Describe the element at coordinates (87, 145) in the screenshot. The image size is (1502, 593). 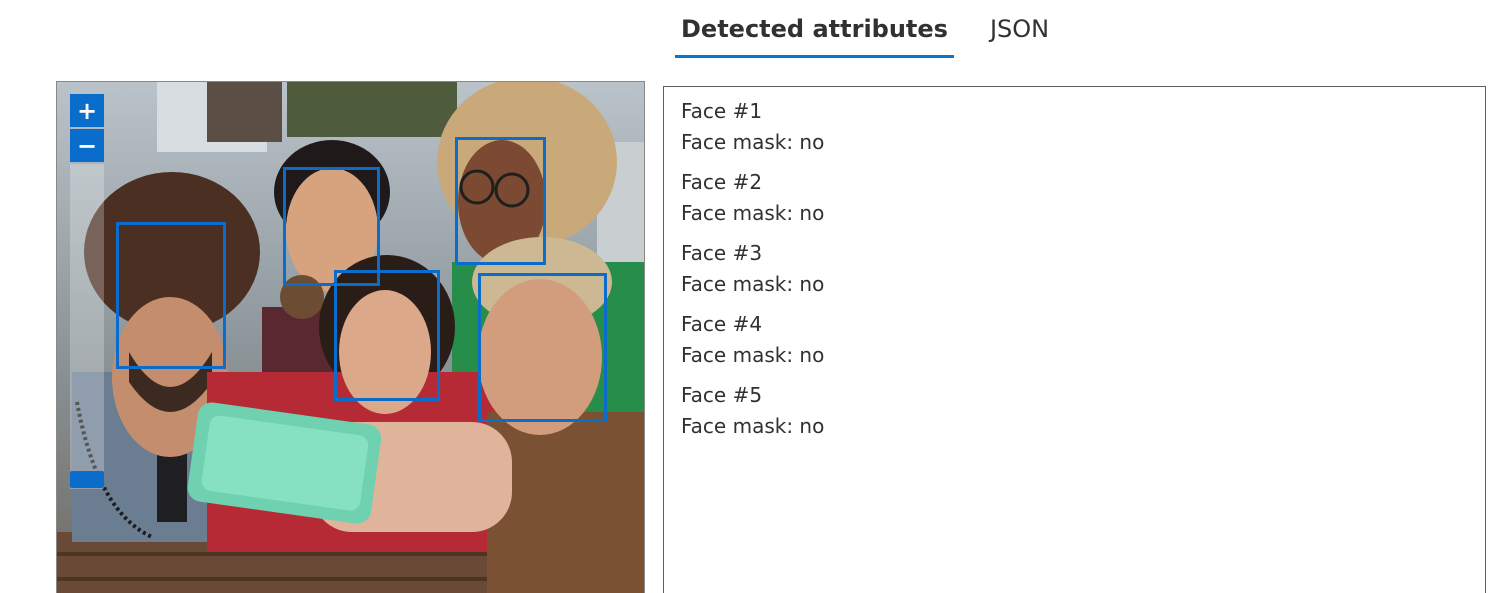
I see `zoom-out-button: −` at that location.